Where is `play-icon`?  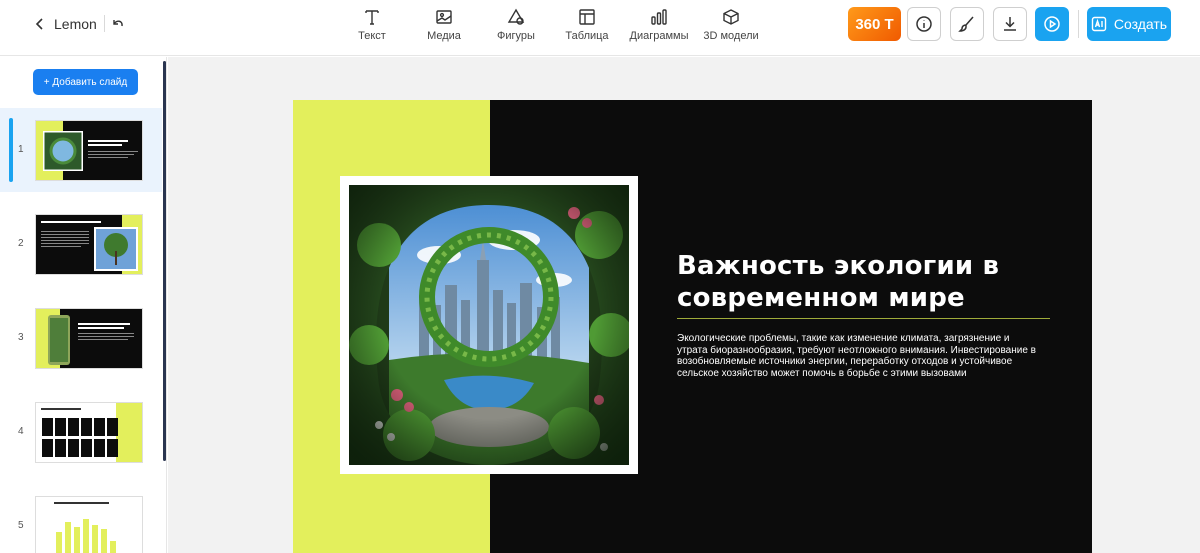 play-icon is located at coordinates (1052, 24).